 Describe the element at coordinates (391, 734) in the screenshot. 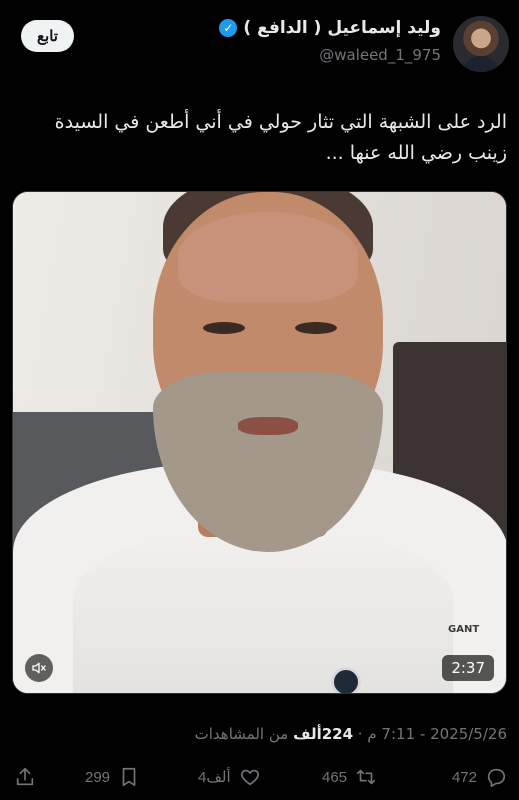

I see `tweet-time: 7:11 م` at that location.